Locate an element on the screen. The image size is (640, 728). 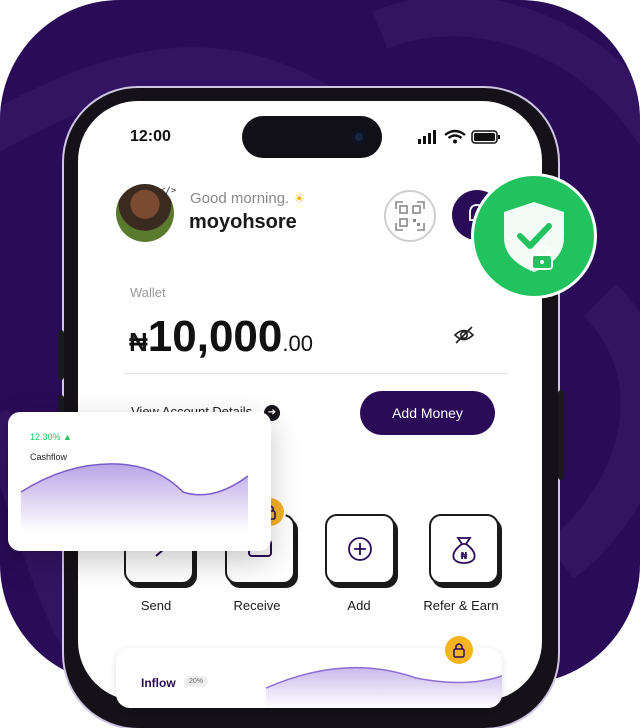
naira-bag-icon: ₦ is located at coordinates (464, 550).